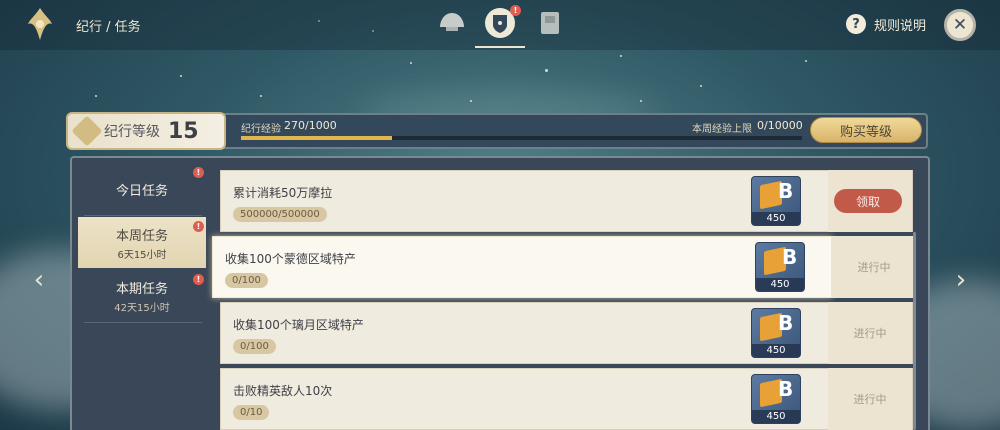 The height and width of the screenshot is (430, 1000). Describe the element at coordinates (317, 138) in the screenshot. I see `exp-progress-fill` at that location.